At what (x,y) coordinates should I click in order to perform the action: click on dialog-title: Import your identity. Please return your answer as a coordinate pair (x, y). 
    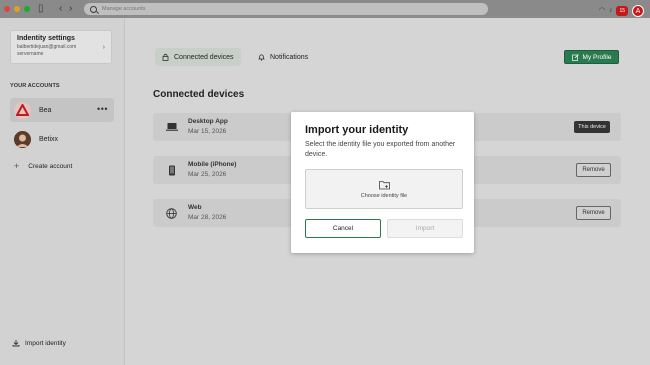
    Looking at the image, I should click on (357, 130).